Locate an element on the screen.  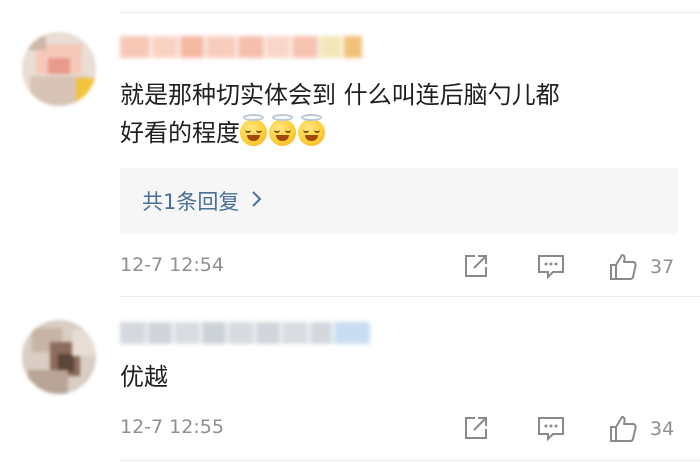
timestamp: 12-7 12:55 is located at coordinates (172, 427).